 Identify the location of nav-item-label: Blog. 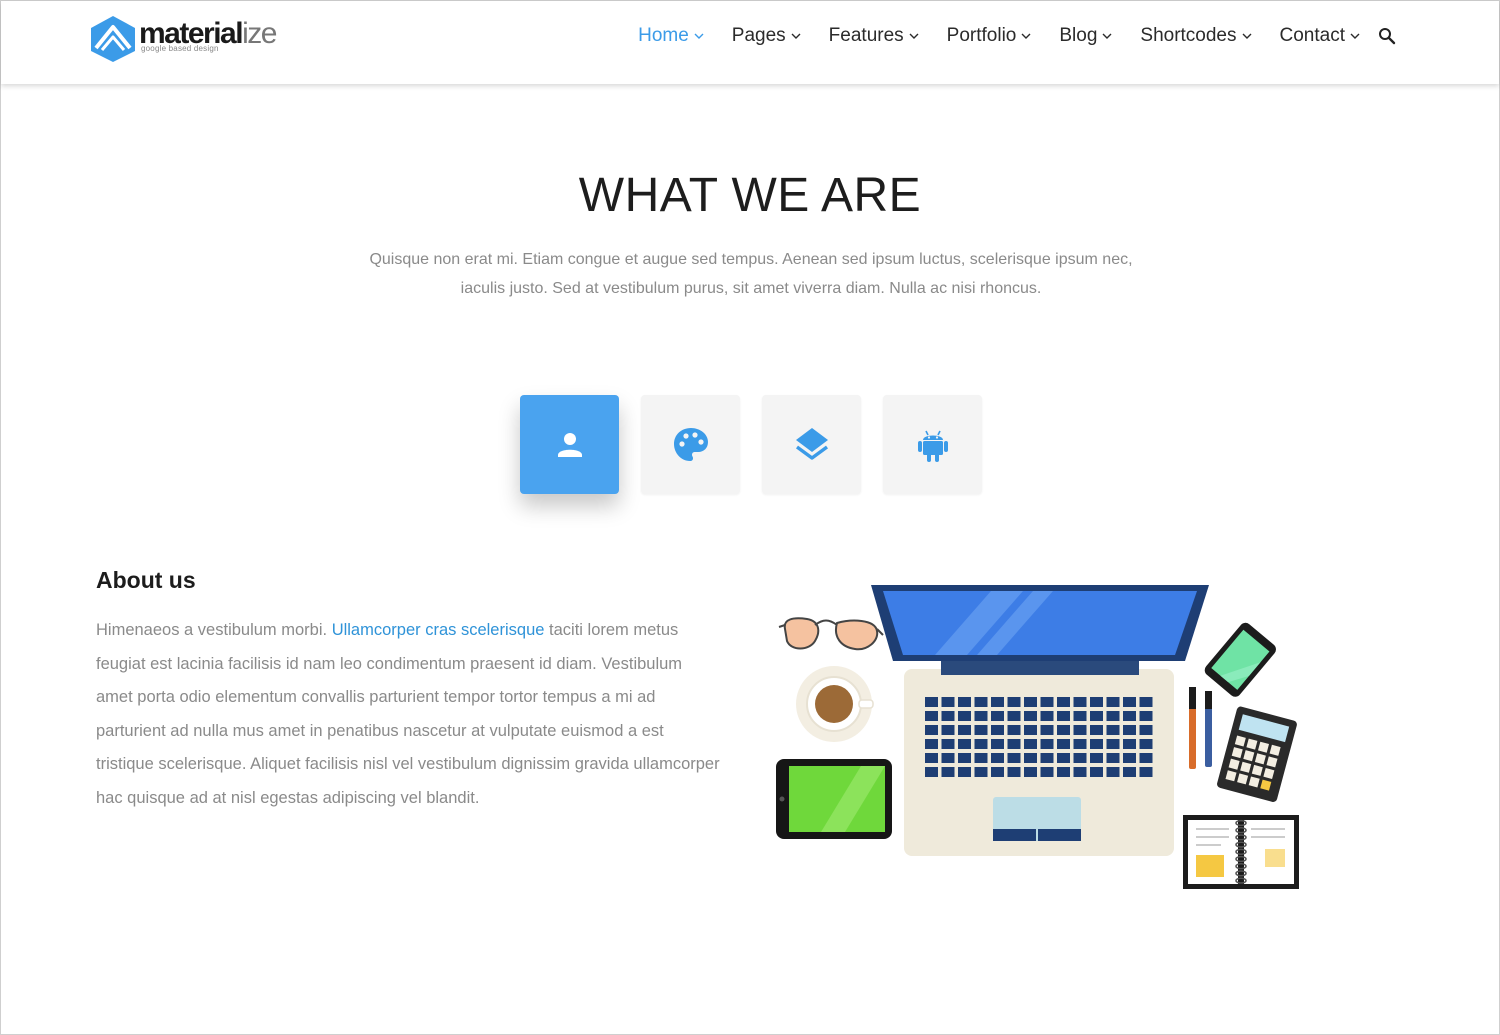
(1078, 35).